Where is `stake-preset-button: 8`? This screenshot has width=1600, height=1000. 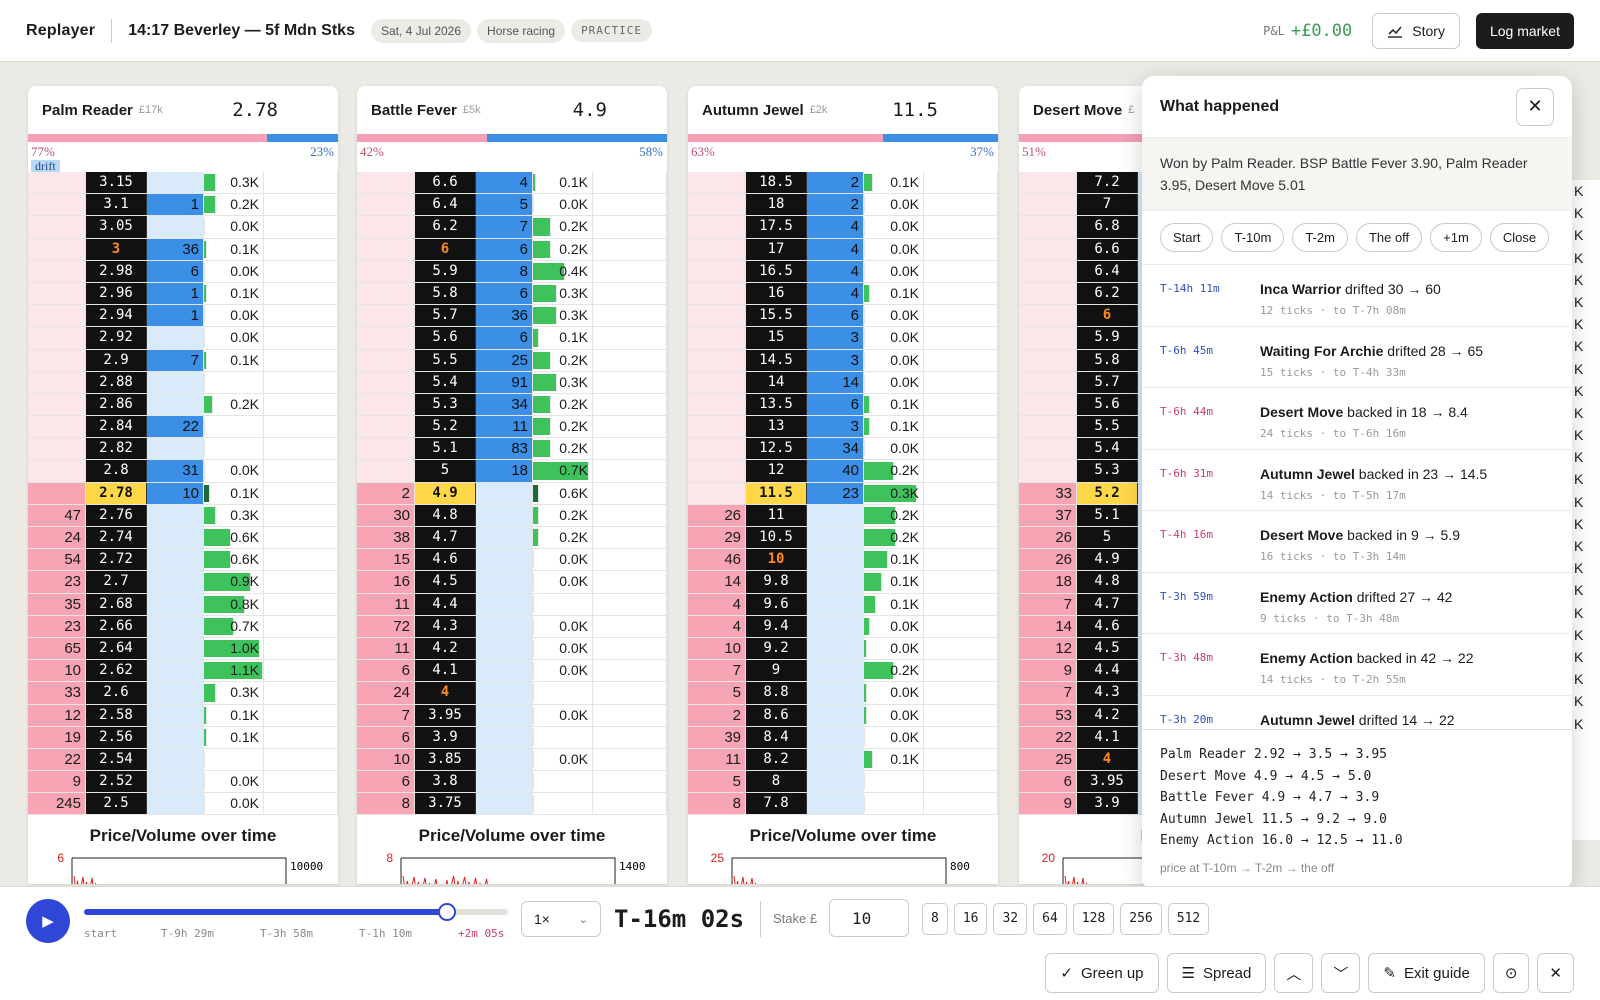 stake-preset-button: 8 is located at coordinates (935, 919).